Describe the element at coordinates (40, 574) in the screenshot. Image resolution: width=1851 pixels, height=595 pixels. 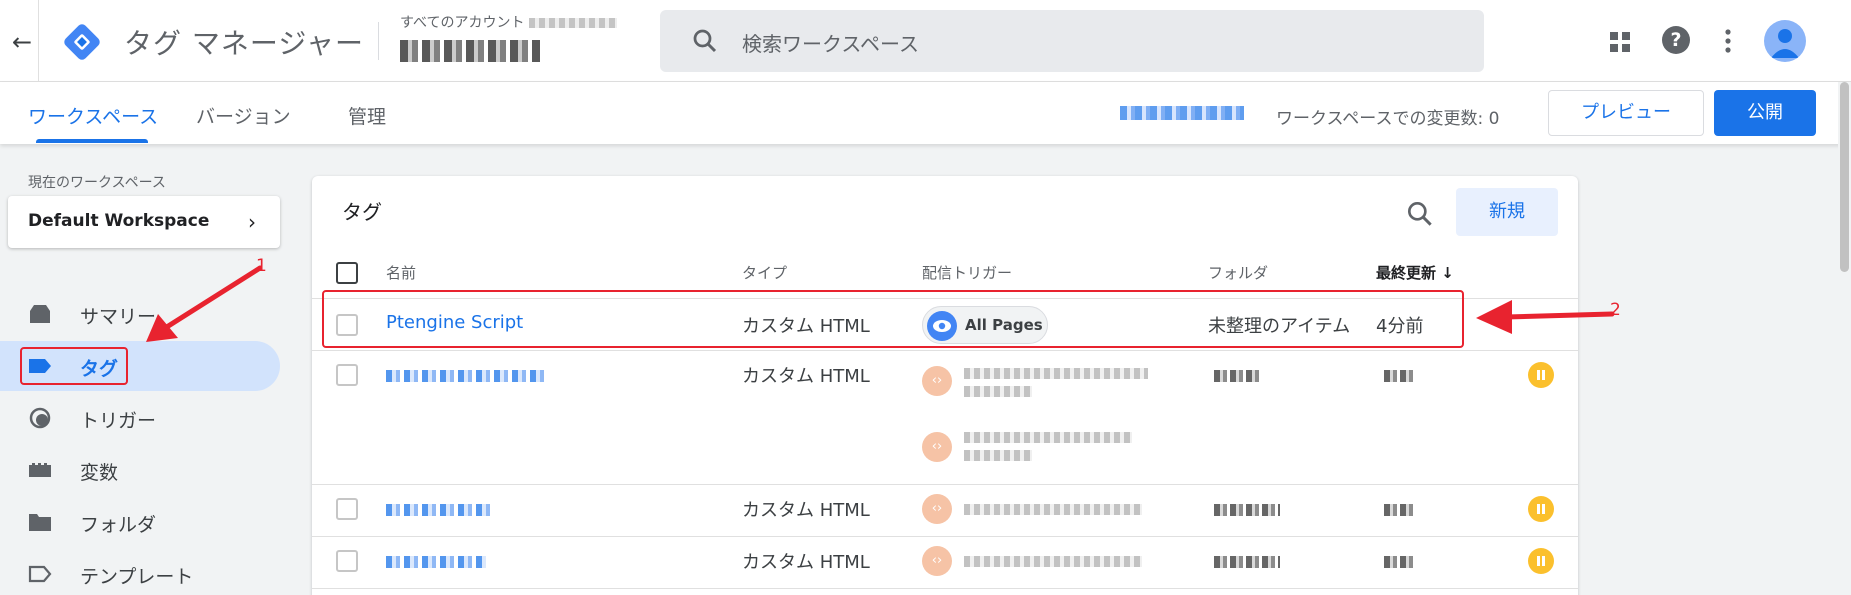
I see `template-icon` at that location.